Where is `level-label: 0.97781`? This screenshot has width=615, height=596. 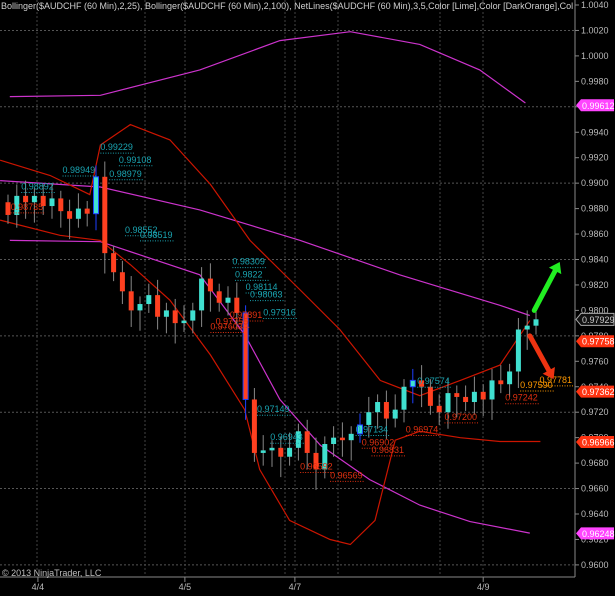 level-label: 0.97781 is located at coordinates (556, 380).